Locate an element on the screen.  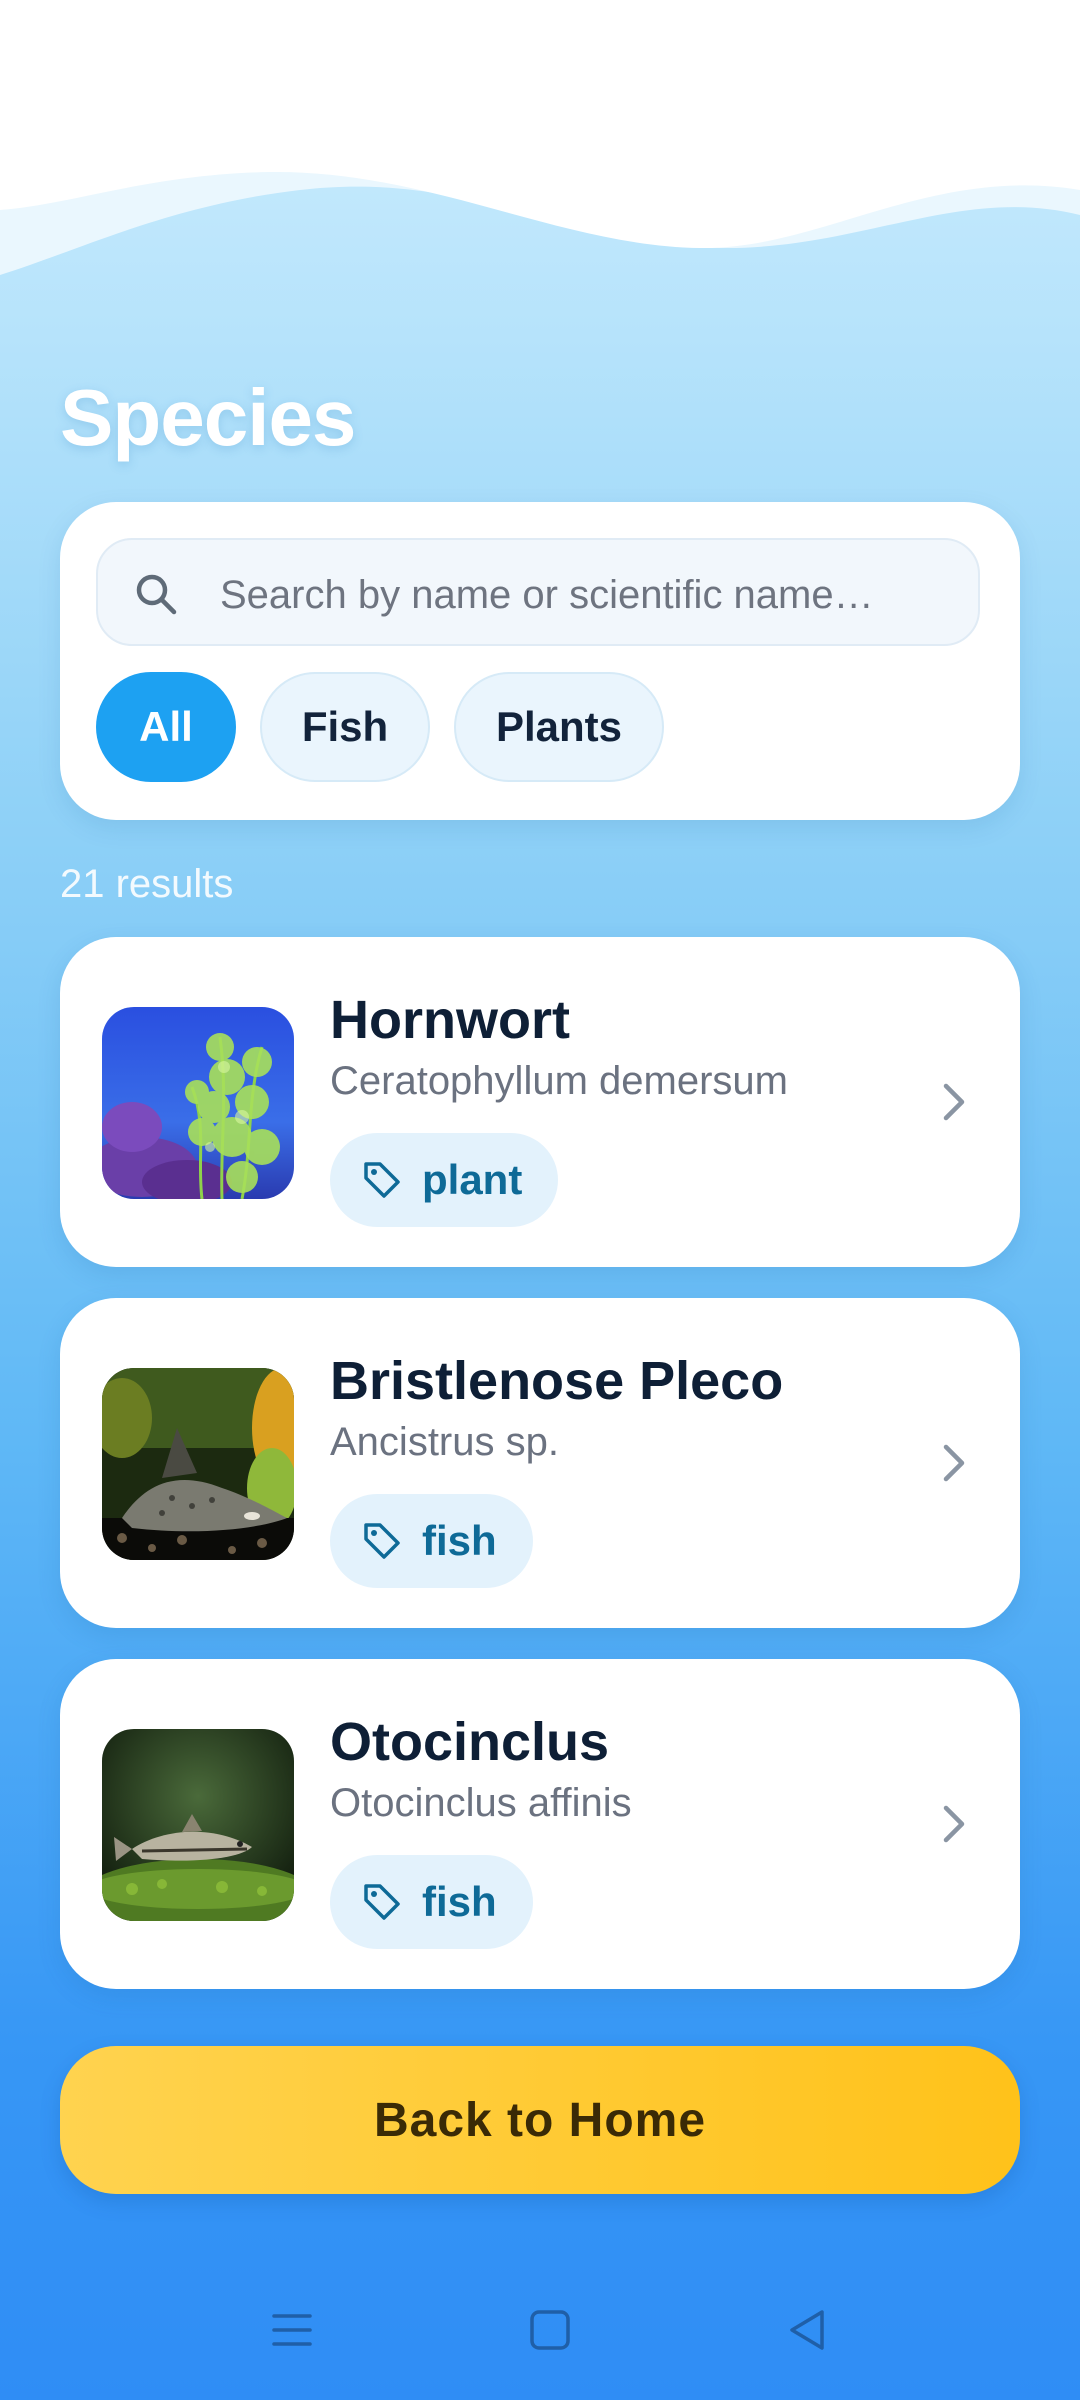
filter-chip-all: All is located at coordinates (166, 727).